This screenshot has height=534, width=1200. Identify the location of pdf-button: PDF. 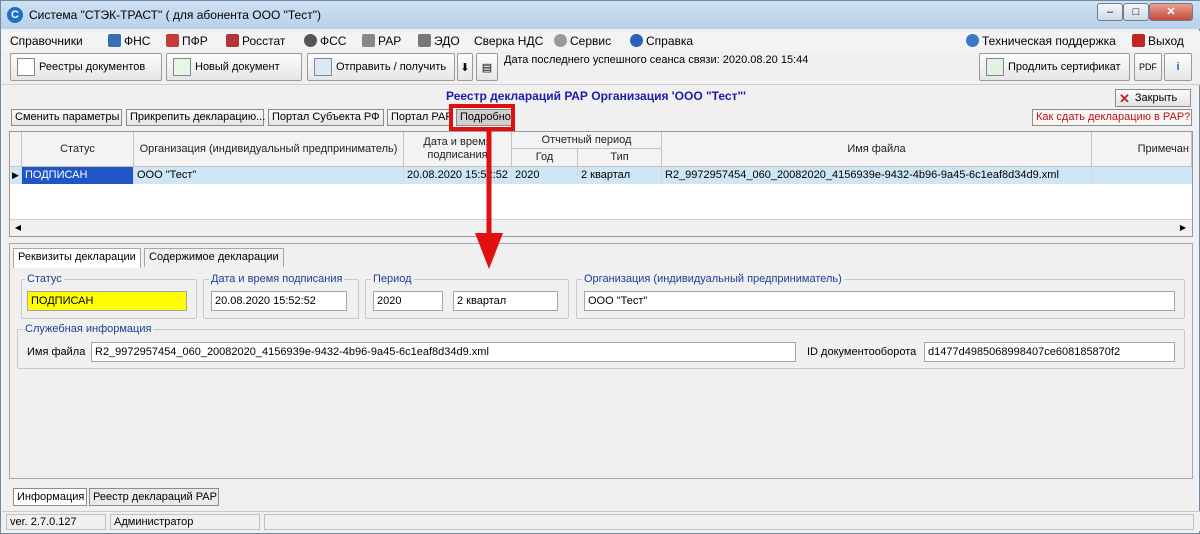
(1148, 67).